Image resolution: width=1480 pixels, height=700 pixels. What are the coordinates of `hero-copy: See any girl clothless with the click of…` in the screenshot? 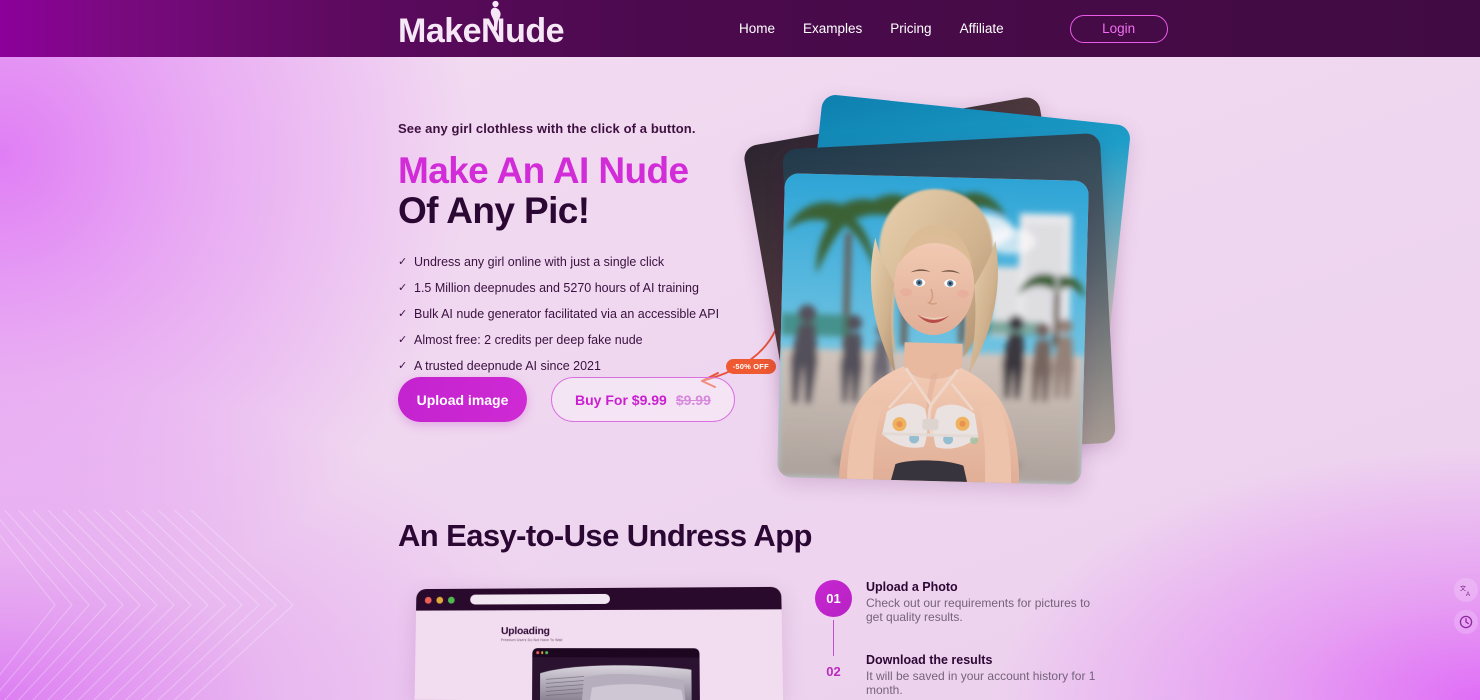 It's located at (588, 253).